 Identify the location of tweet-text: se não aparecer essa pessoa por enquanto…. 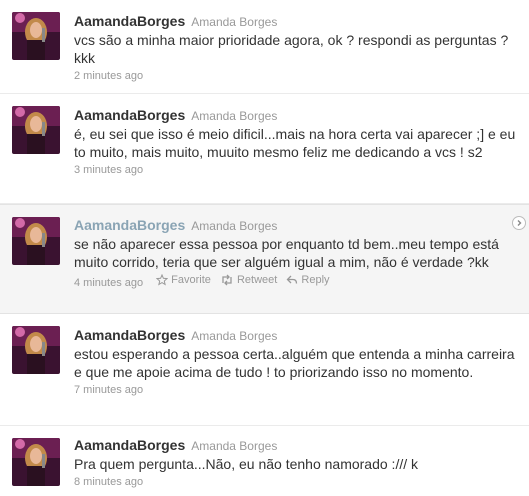
(286, 253).